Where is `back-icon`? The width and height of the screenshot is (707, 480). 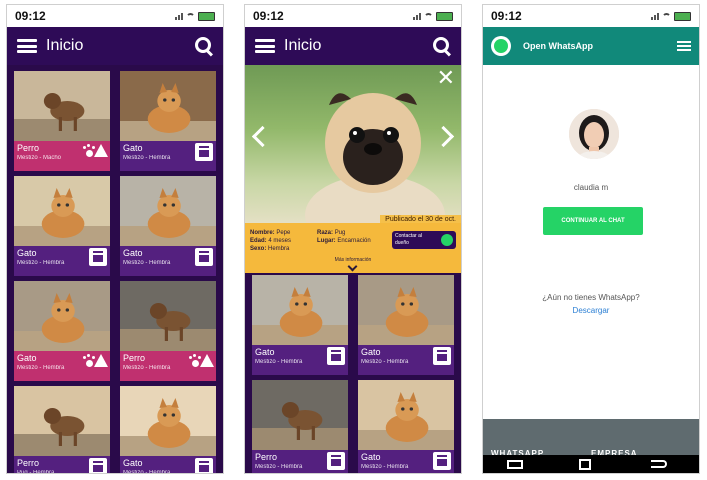 back-icon is located at coordinates (659, 464).